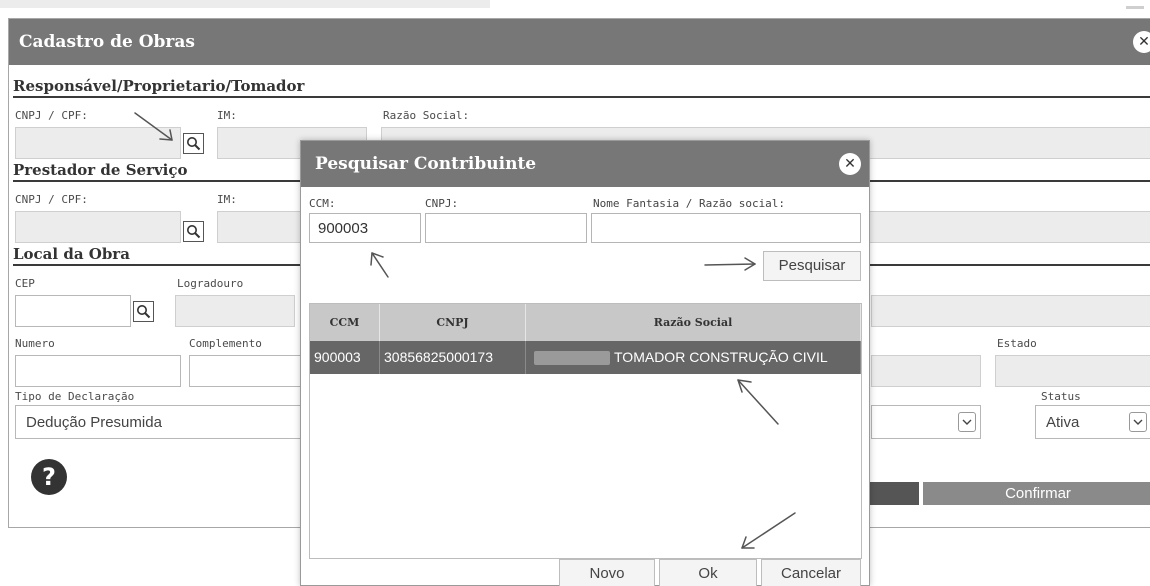  What do you see at coordinates (51, 199) in the screenshot?
I see `prestador-cnpj-label: CNPJ / CPF:` at bounding box center [51, 199].